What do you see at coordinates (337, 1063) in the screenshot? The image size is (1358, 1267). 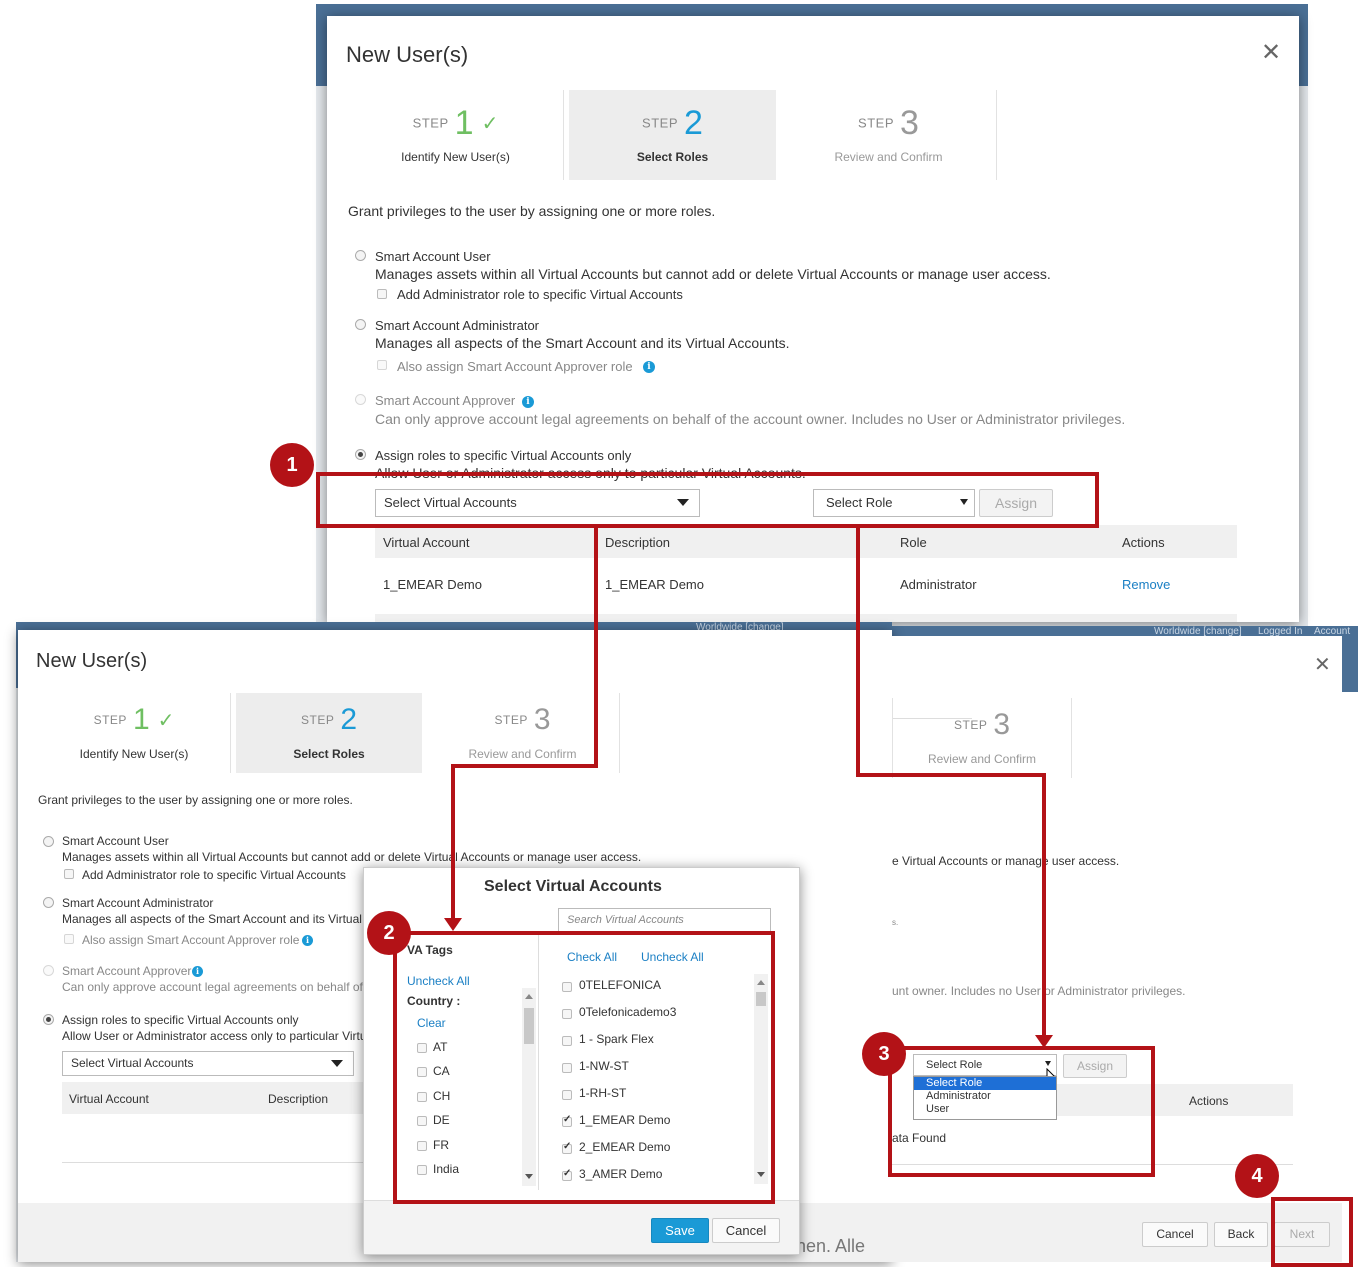 I see `chevron-down-icon` at bounding box center [337, 1063].